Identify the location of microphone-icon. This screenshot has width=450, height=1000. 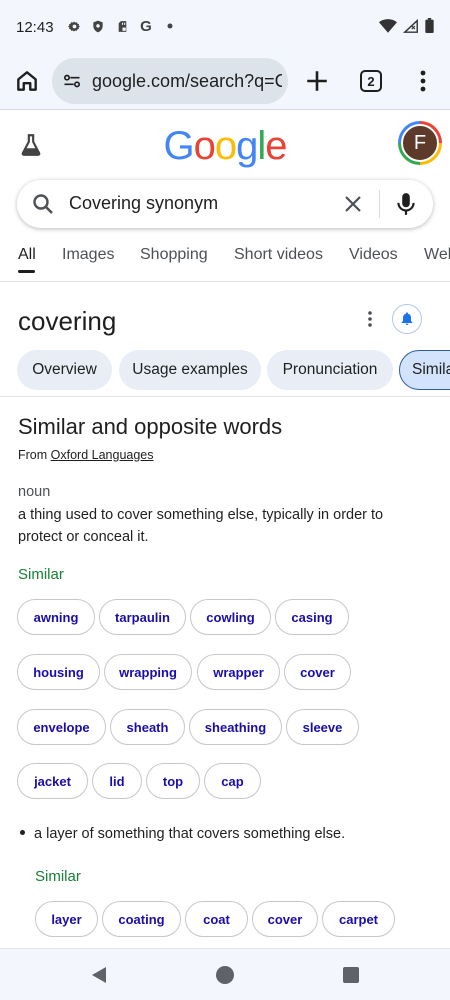
(406, 204).